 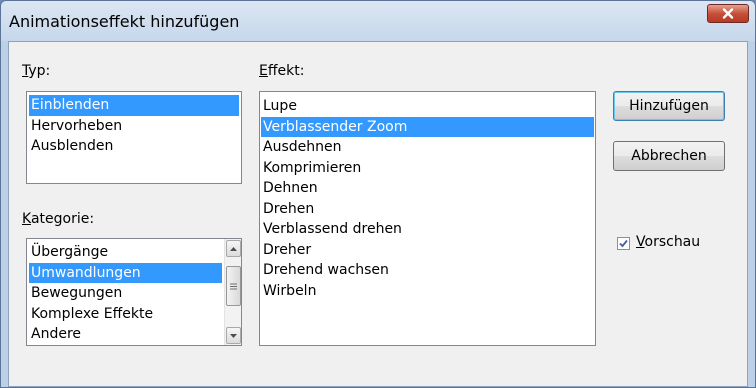 What do you see at coordinates (125, 272) in the screenshot?
I see `kategorie-list-item: Umwandlungen` at bounding box center [125, 272].